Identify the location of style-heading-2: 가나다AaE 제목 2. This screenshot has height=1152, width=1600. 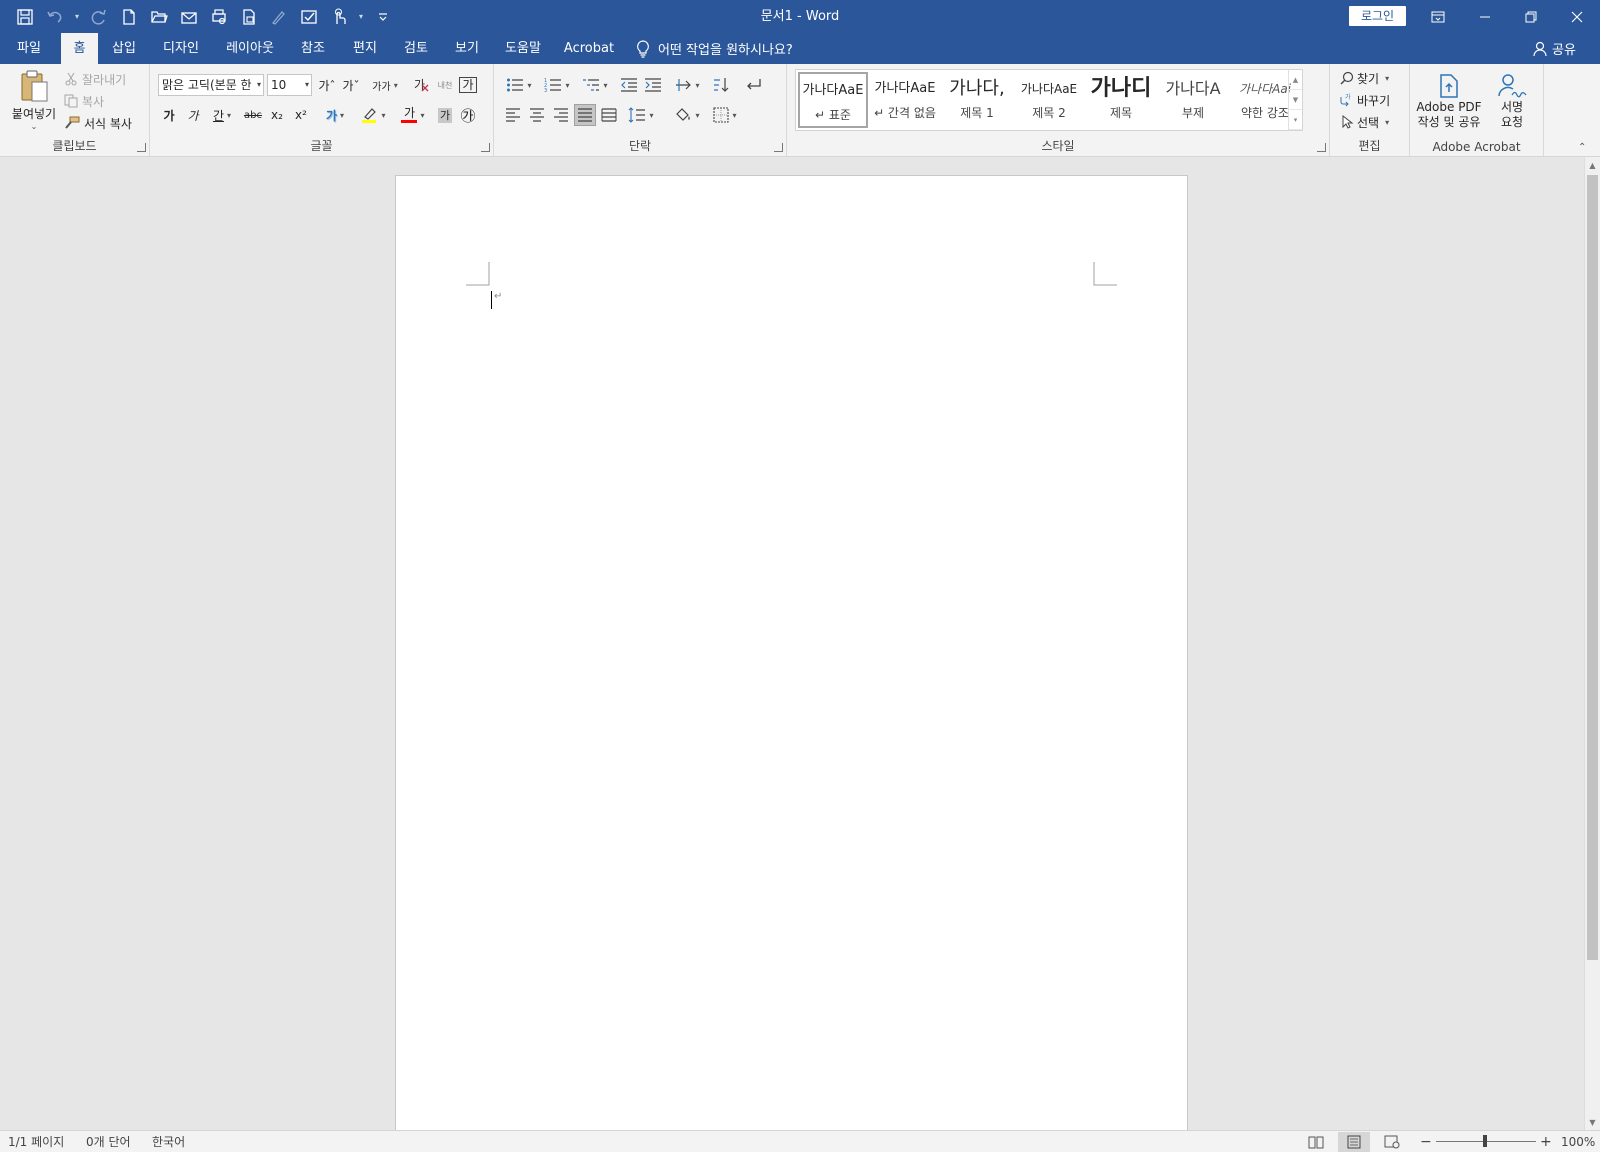
(1049, 100).